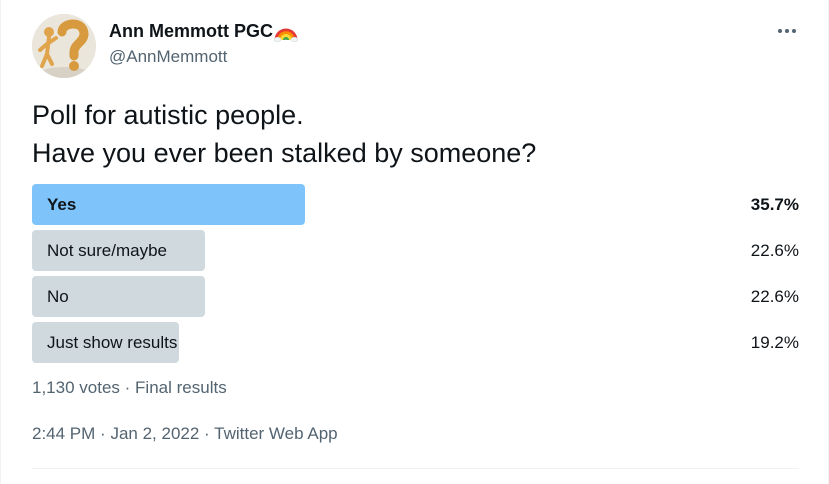 The height and width of the screenshot is (484, 829). I want to click on poll-option-label: Not sure/maybe, so click(107, 250).